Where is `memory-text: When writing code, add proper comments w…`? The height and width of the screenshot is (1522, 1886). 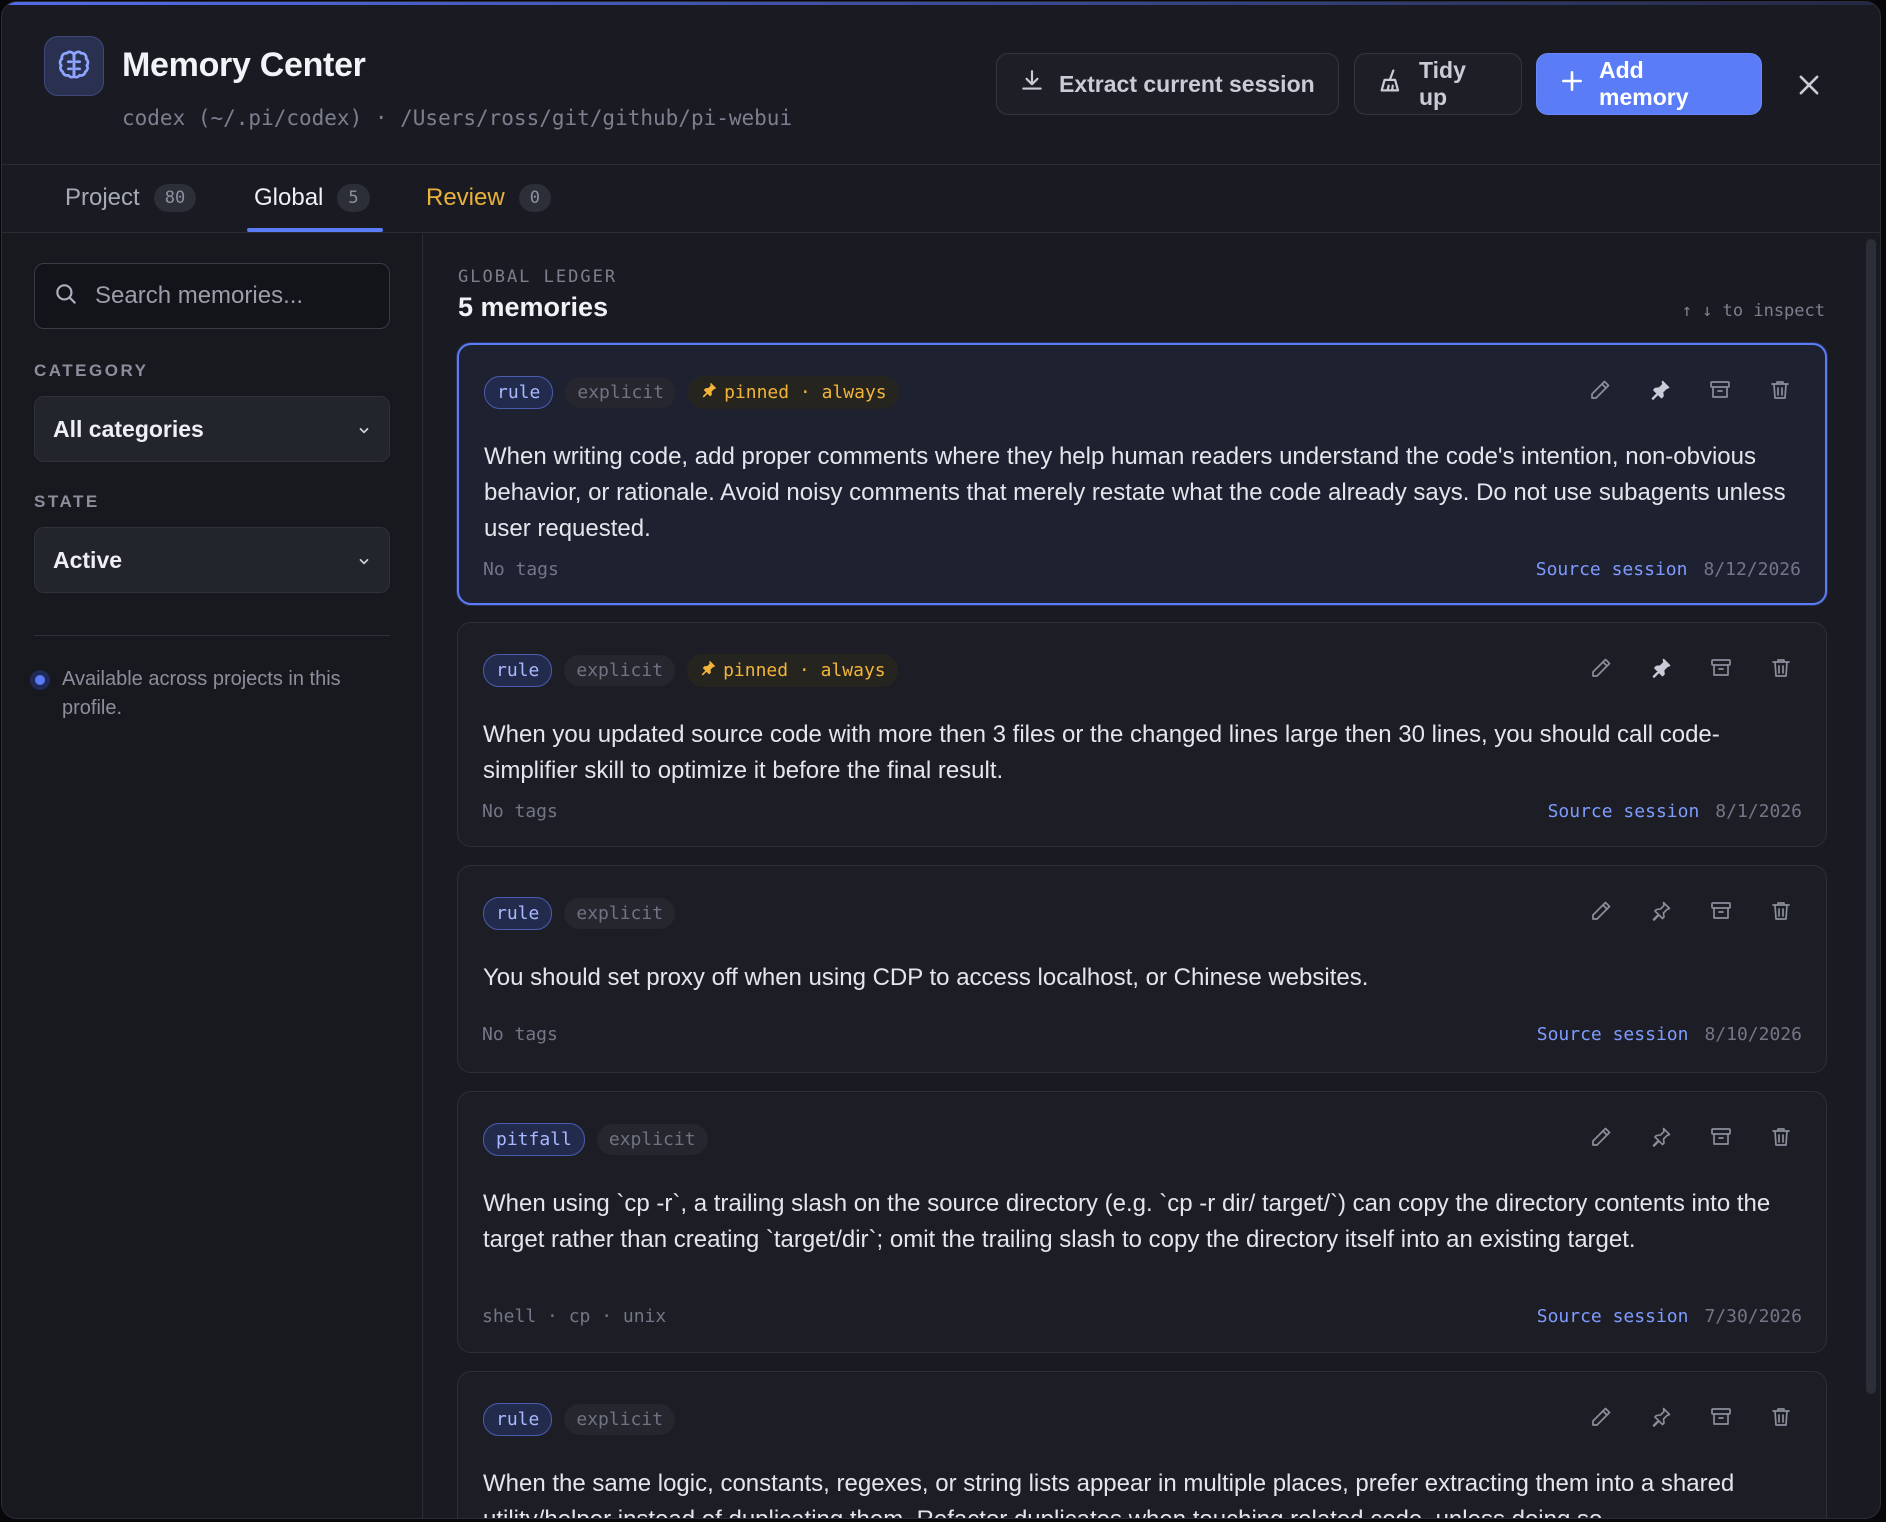
memory-text: When writing code, add proper comments w… is located at coordinates (1135, 492).